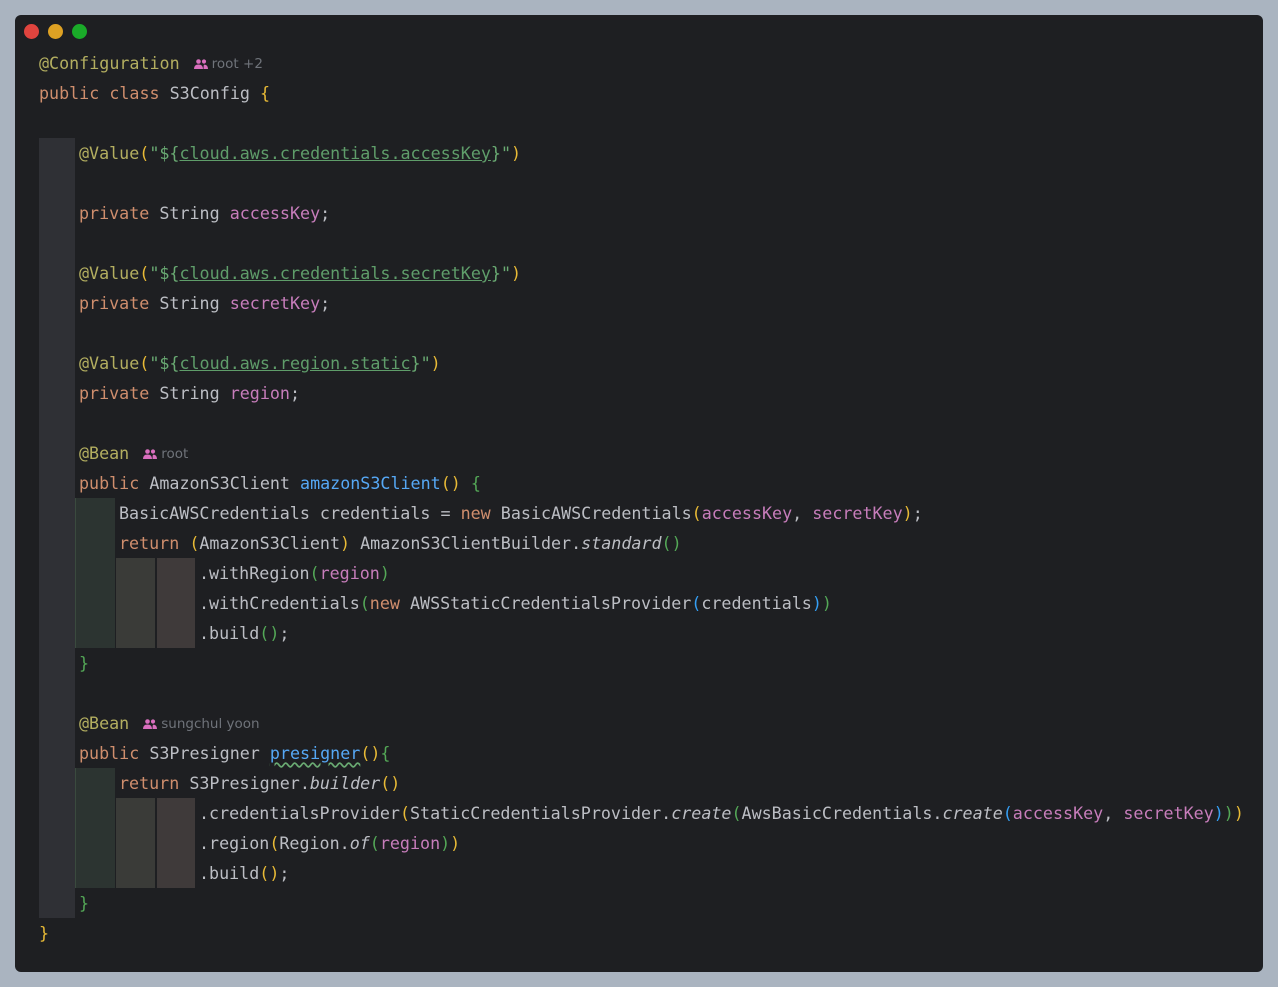  I want to click on author-name: sungchul yoon, so click(210, 724).